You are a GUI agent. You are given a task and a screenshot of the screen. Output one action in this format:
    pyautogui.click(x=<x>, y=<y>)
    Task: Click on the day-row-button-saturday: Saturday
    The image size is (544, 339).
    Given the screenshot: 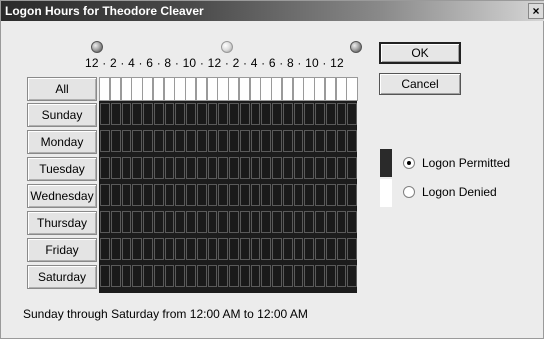 What is the action you would take?
    pyautogui.click(x=62, y=277)
    